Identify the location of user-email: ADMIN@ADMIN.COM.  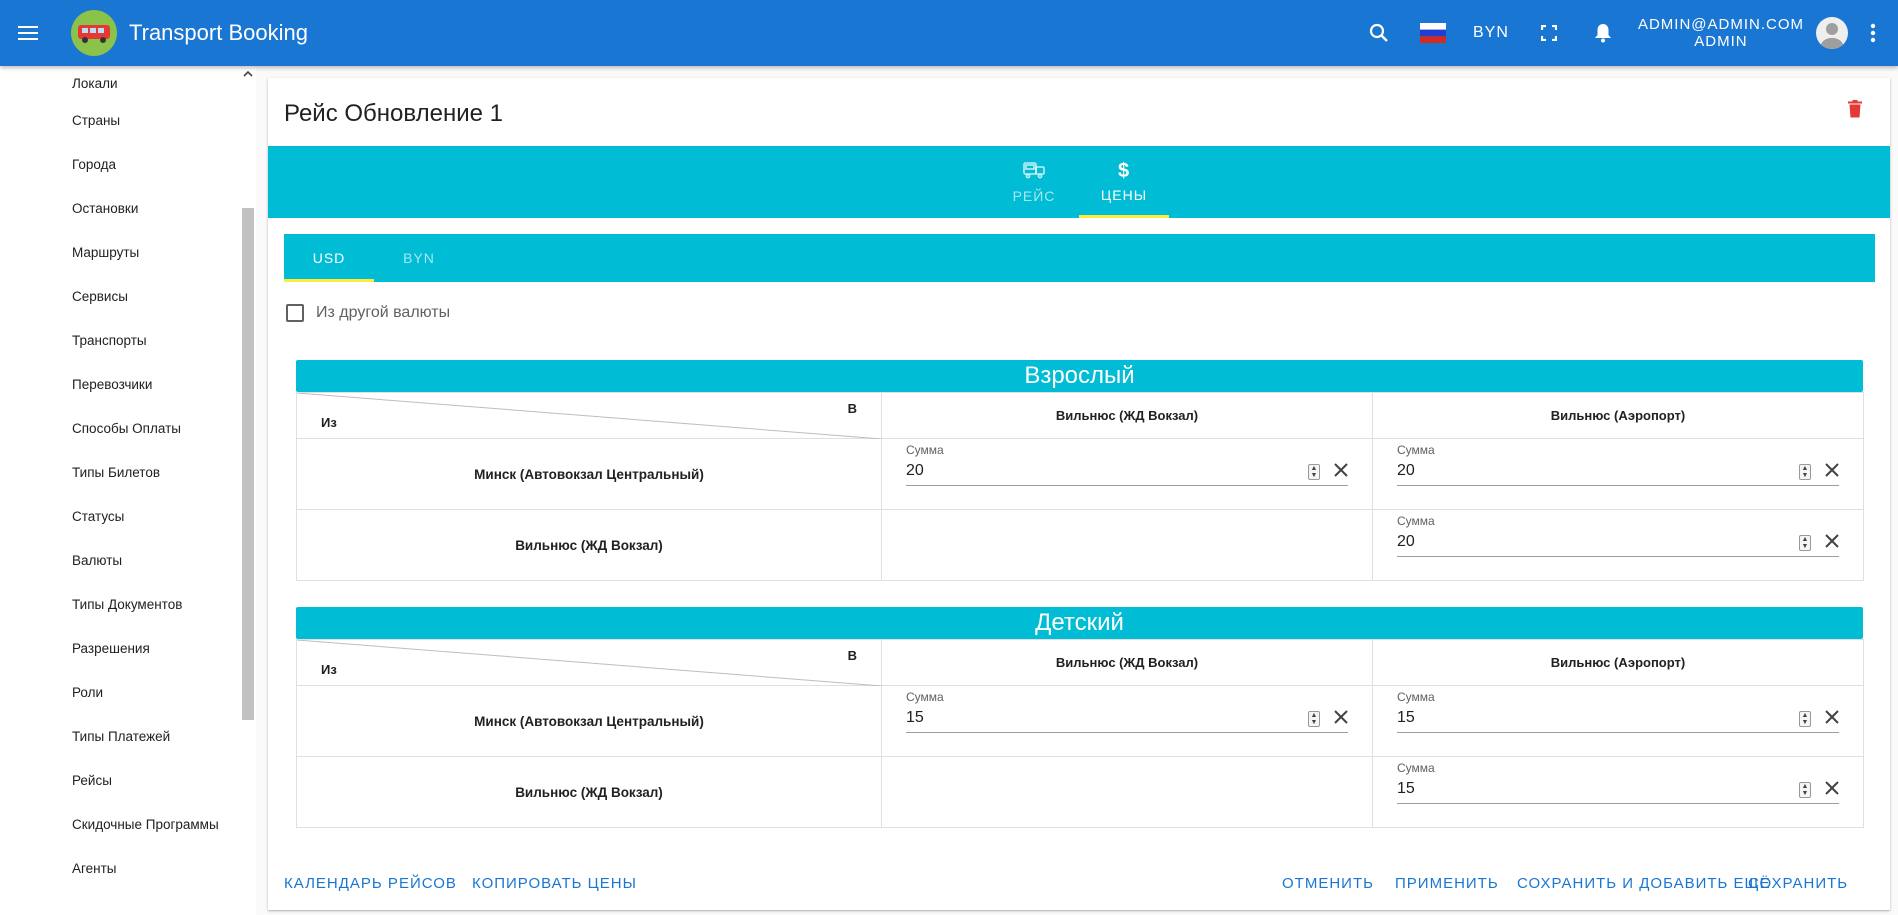
(1720, 24).